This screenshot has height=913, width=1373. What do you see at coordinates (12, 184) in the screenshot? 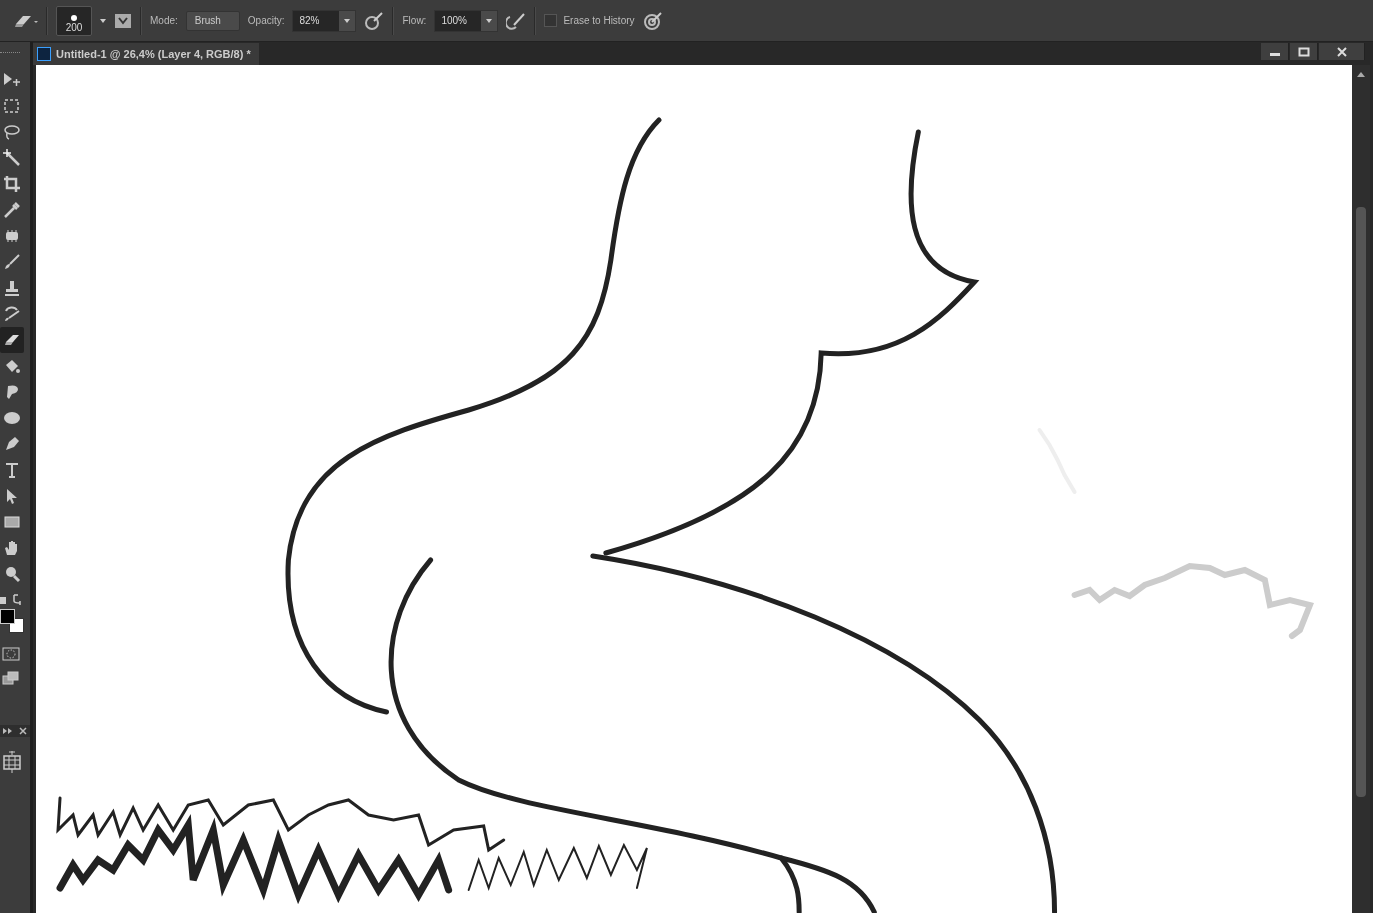
I see `crop-icon` at bounding box center [12, 184].